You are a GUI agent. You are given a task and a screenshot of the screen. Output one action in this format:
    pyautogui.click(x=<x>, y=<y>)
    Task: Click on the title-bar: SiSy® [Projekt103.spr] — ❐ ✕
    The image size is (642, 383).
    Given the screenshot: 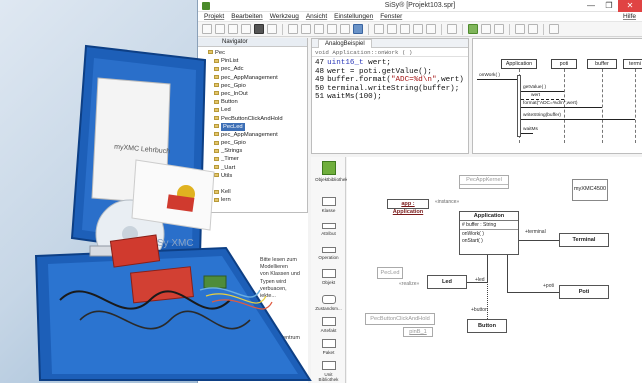 What is the action you would take?
    pyautogui.click(x=420, y=6)
    